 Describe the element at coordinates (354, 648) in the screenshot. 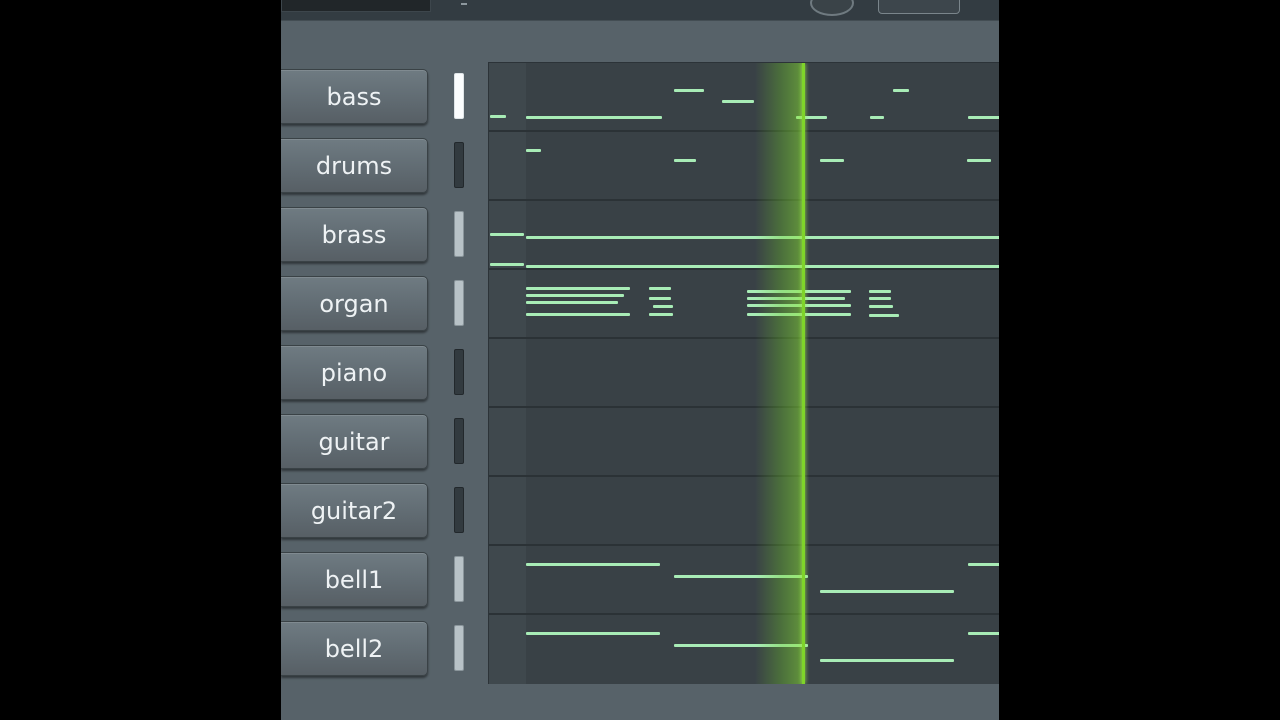

I see `channel-button-bell2: bell2` at that location.